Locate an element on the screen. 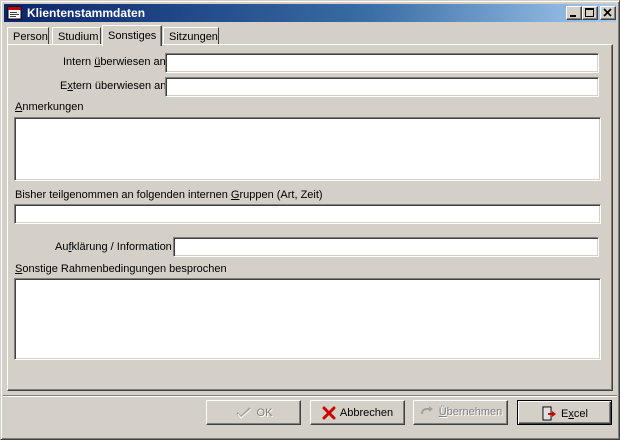 This screenshot has height=440, width=620. close-button is located at coordinates (608, 13).